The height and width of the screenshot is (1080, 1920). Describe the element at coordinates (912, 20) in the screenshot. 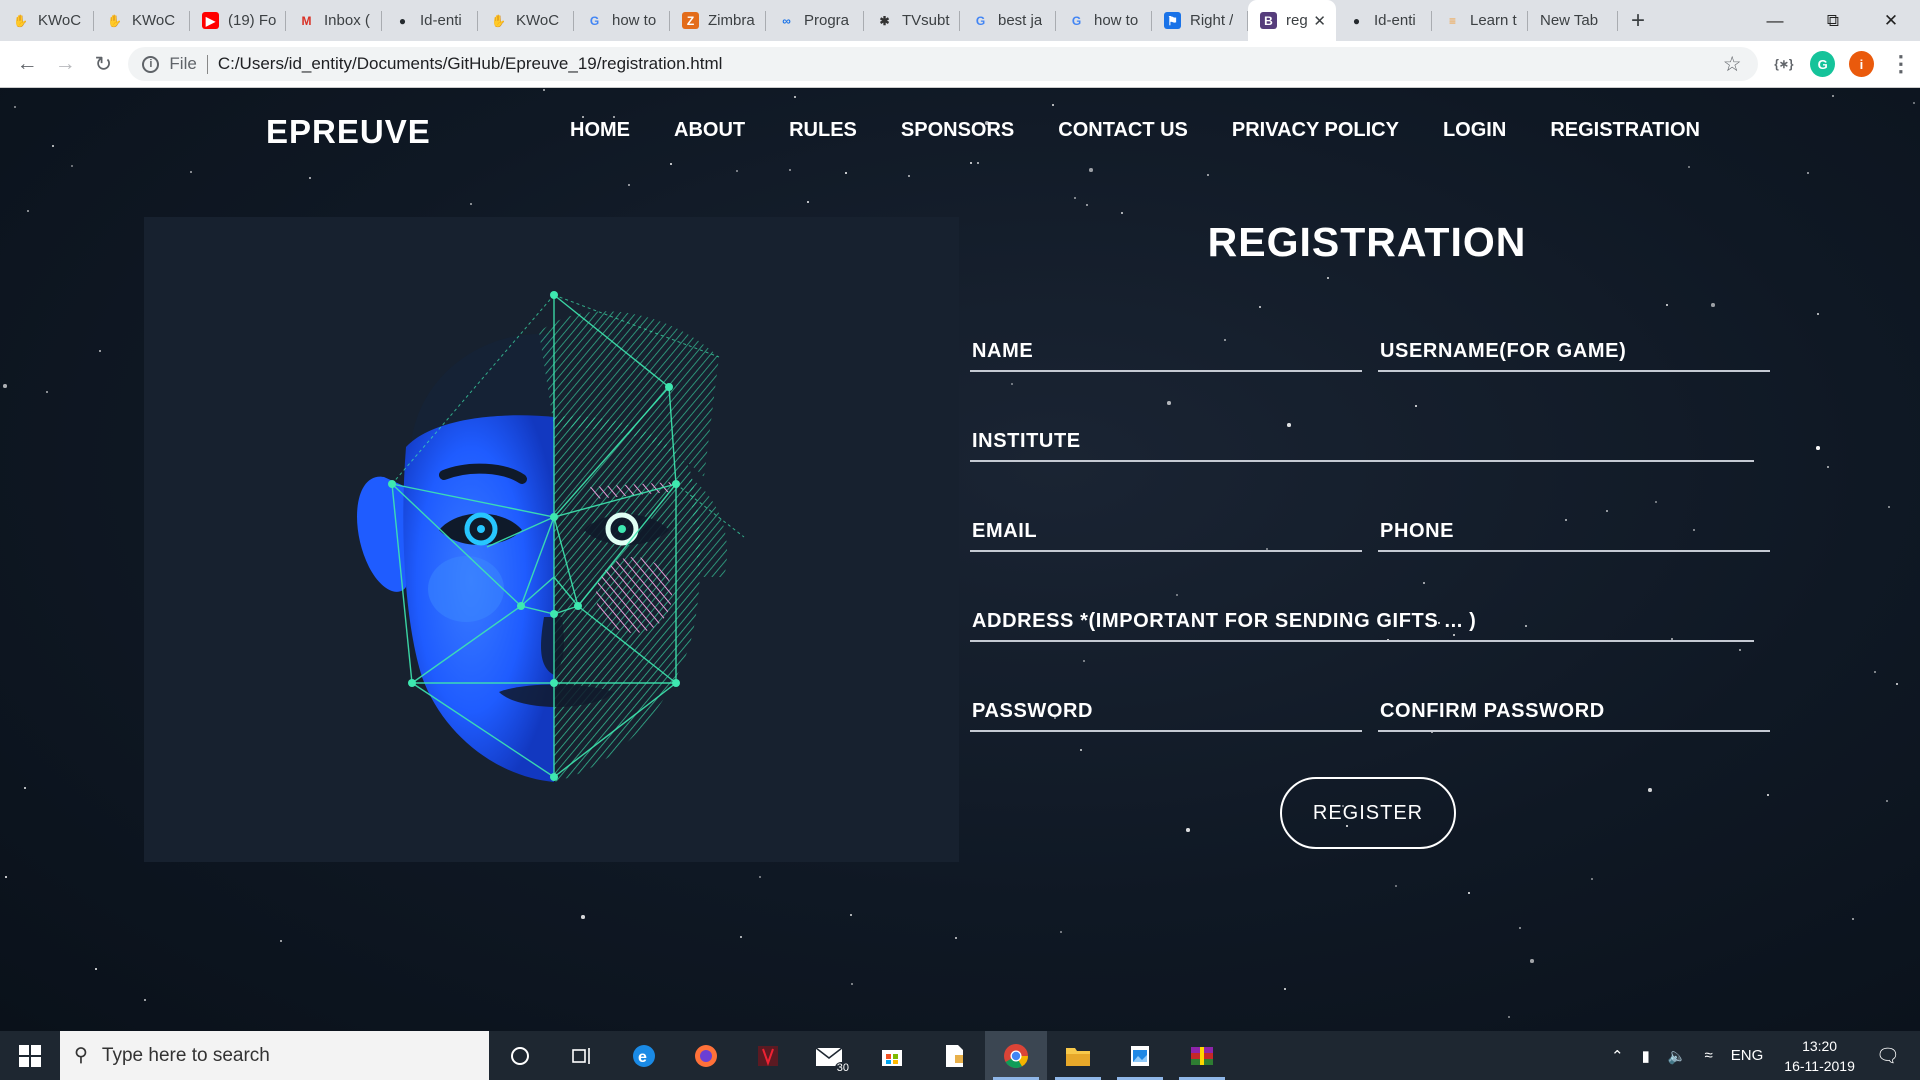

I see `tab-10: ✱ TVsubt` at that location.